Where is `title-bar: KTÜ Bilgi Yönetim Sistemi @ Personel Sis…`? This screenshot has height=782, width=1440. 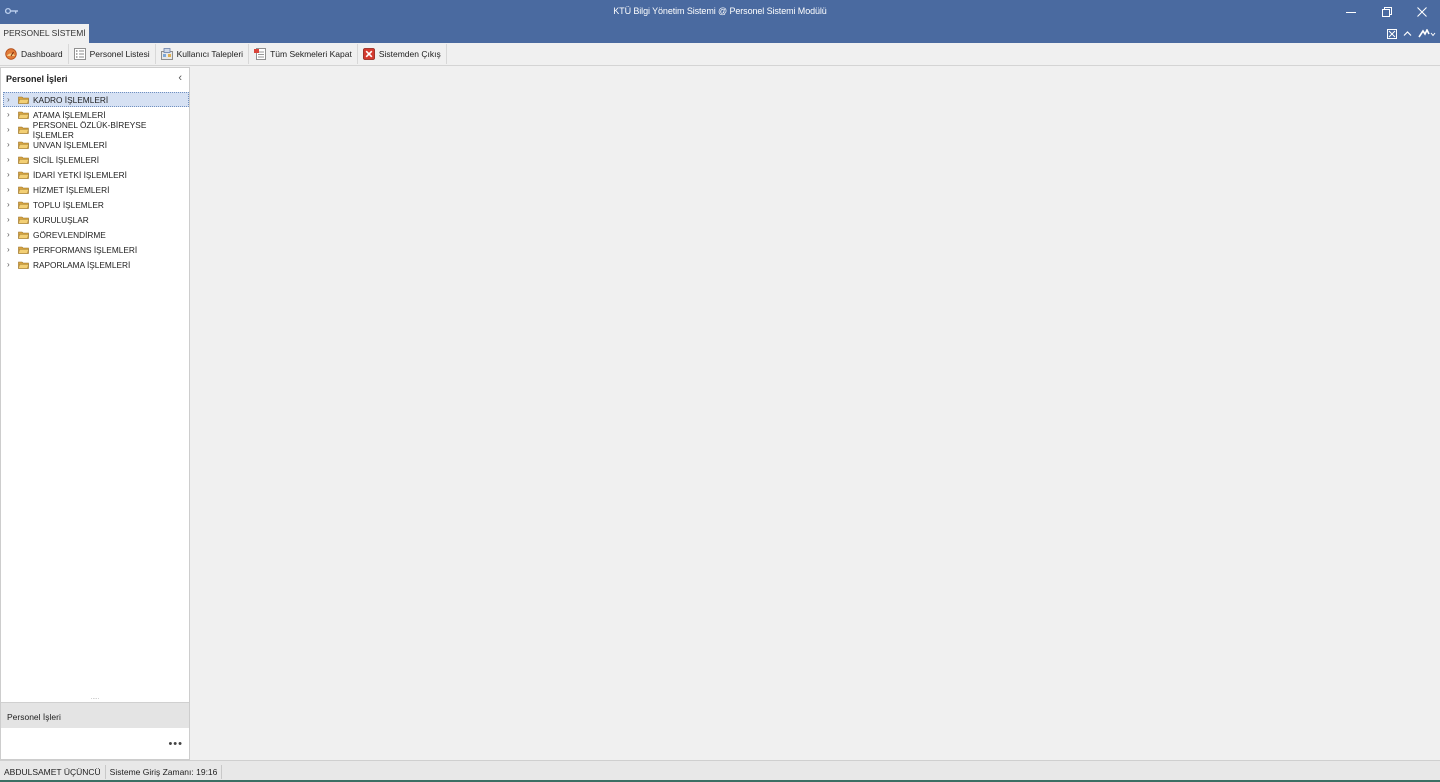 title-bar: KTÜ Bilgi Yönetim Sistemi @ Personel Sis… is located at coordinates (720, 12).